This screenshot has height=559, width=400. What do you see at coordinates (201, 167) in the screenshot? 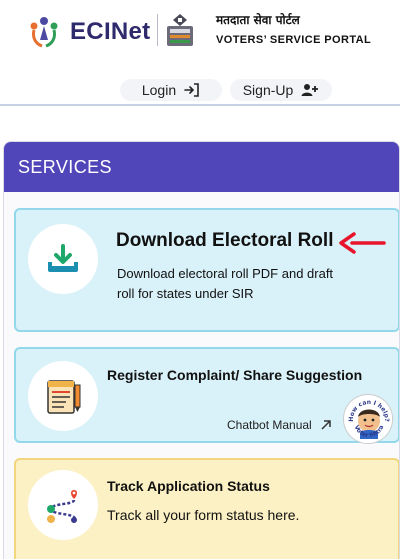
I see `services-heading: SERVICES` at bounding box center [201, 167].